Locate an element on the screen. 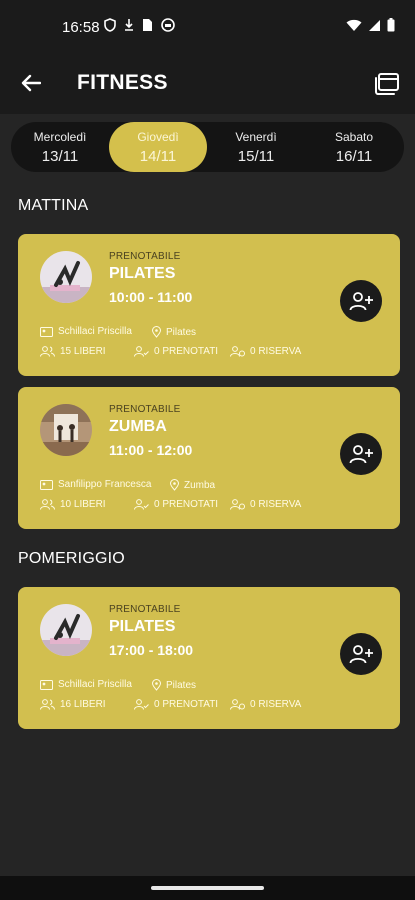 The image size is (415, 900). free-spots: 16 LIBERI is located at coordinates (83, 704).